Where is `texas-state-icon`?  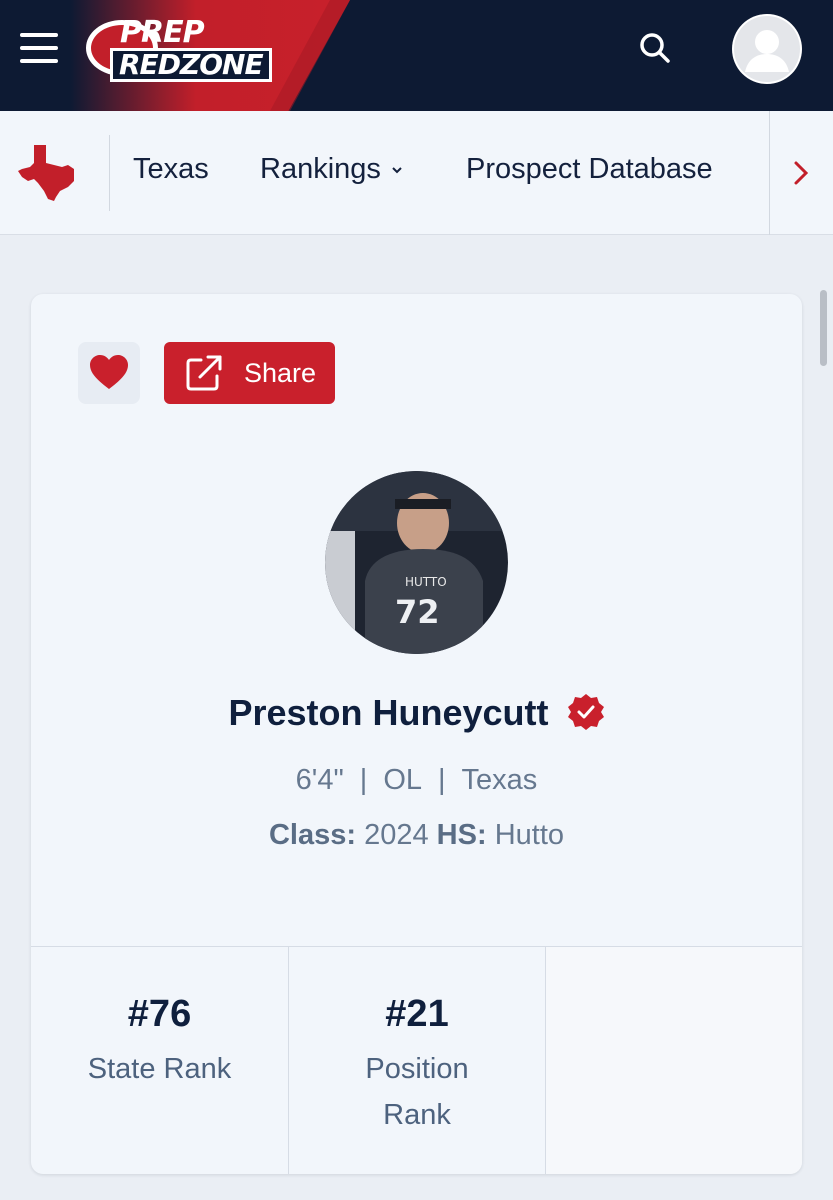
texas-state-icon is located at coordinates (47, 173).